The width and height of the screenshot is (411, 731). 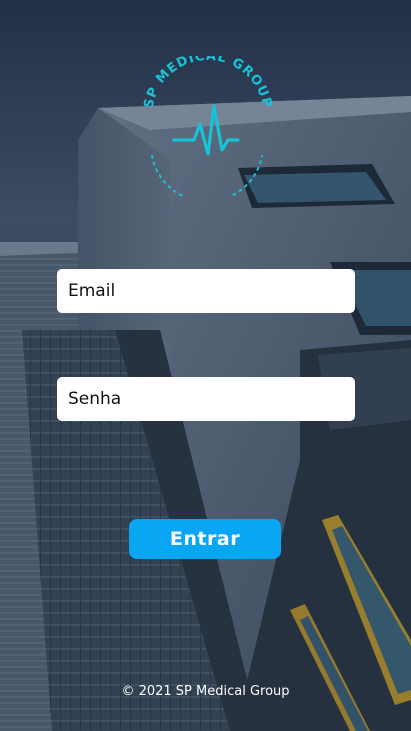 I want to click on sp-medical-group-logo: SP MEDICAL GROUP, so click(x=207, y=126).